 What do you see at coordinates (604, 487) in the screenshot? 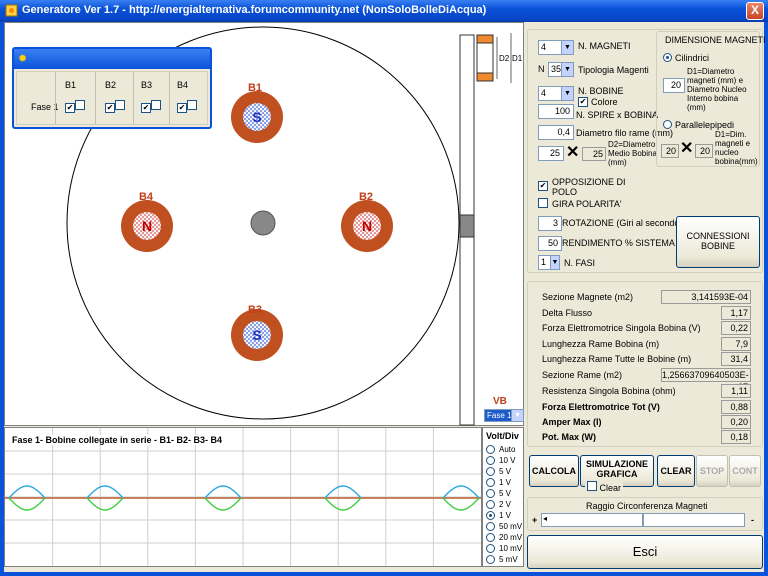
I see `clear-check-wrap: Clear` at bounding box center [604, 487].